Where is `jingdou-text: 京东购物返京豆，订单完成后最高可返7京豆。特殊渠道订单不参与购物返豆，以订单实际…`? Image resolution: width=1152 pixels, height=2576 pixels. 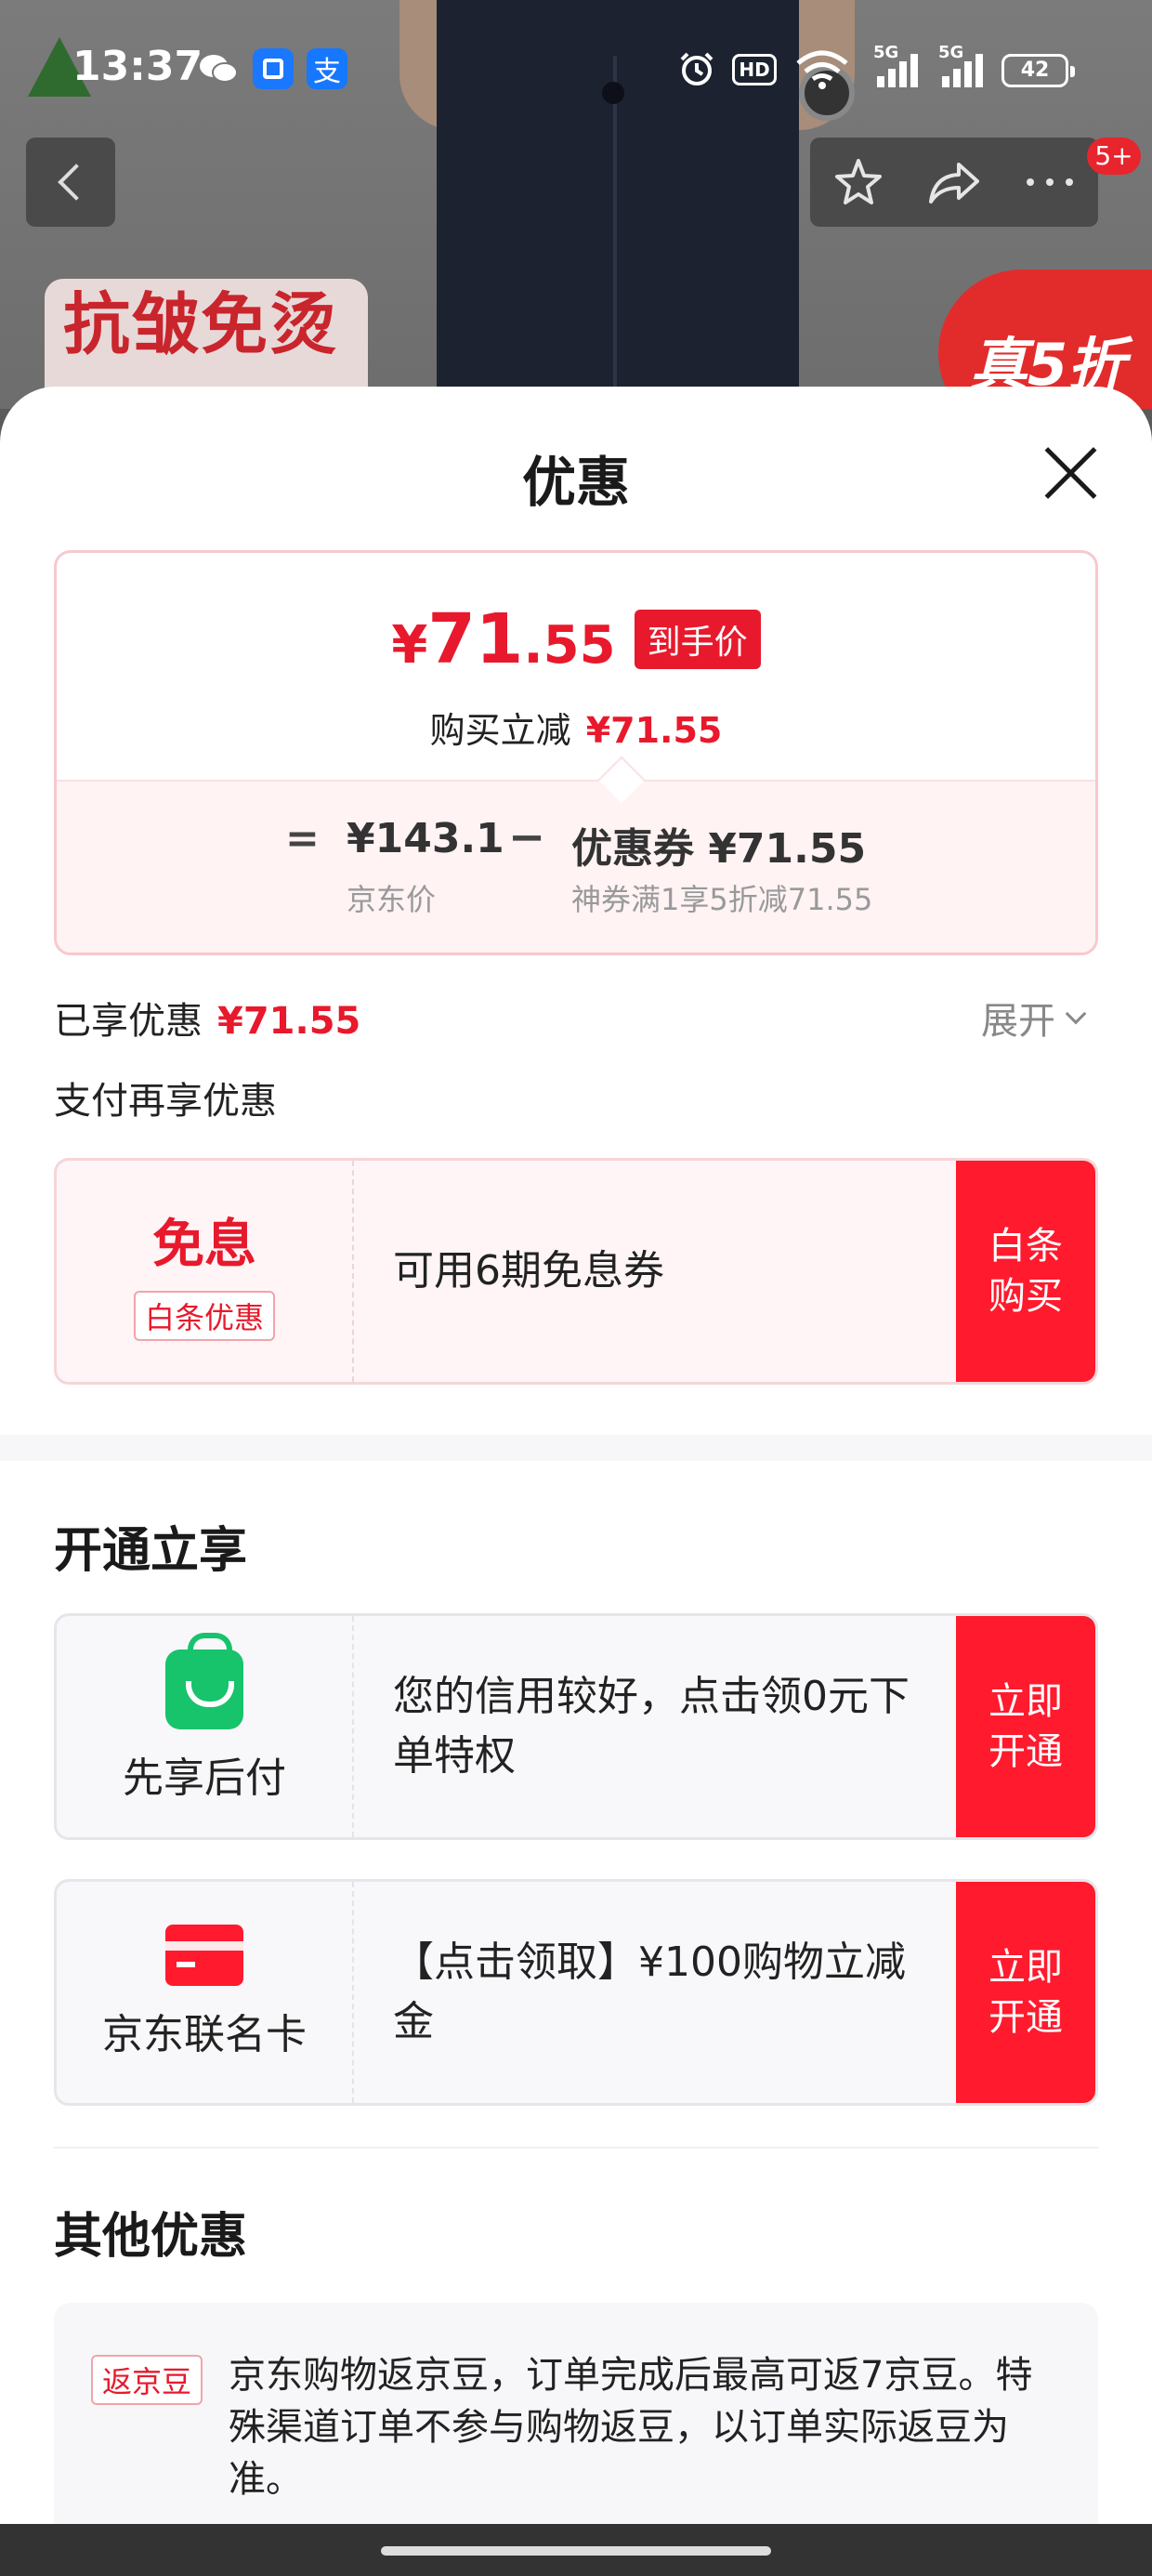 jingdou-text: 京东购物返京豆，订单完成后最高可返7京豆。特殊渠道订单不参与购物返豆，以订单实际… is located at coordinates (631, 2427).